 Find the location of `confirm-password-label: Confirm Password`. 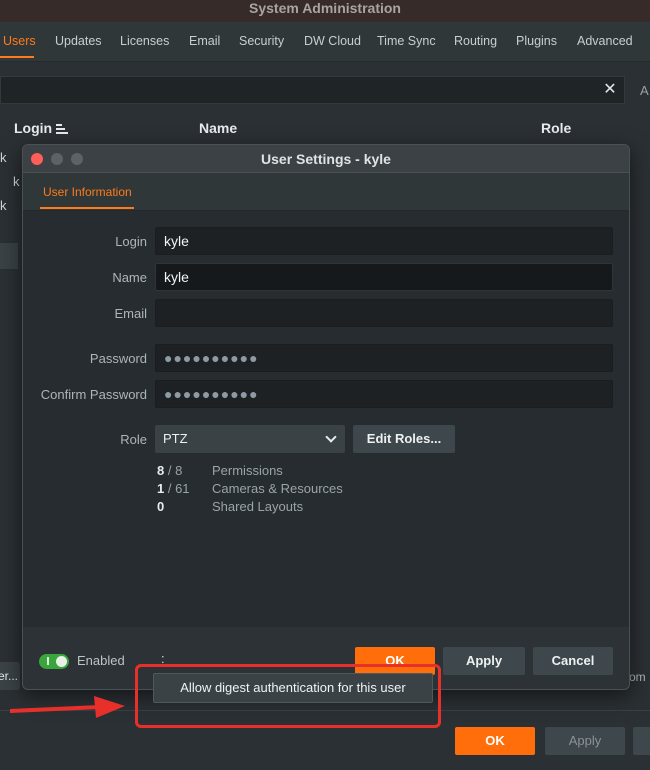

confirm-password-label: Confirm Password is located at coordinates (93, 394).